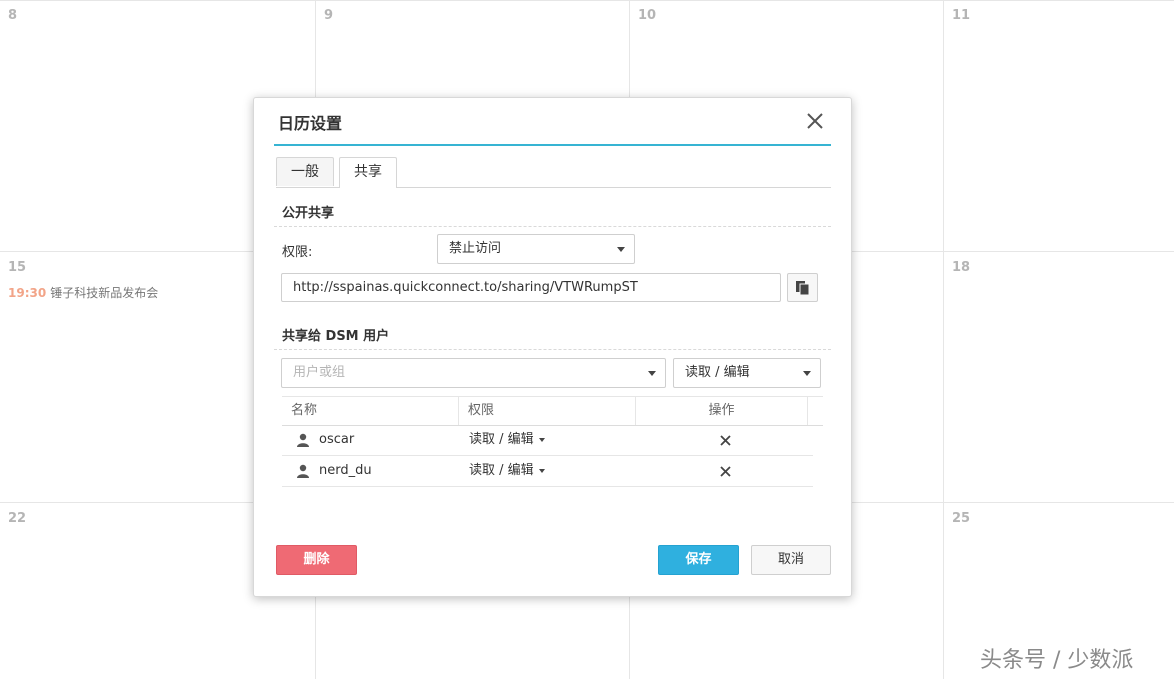 This screenshot has width=1174, height=679. What do you see at coordinates (722, 411) in the screenshot?
I see `column-header-actions: 操作` at bounding box center [722, 411].